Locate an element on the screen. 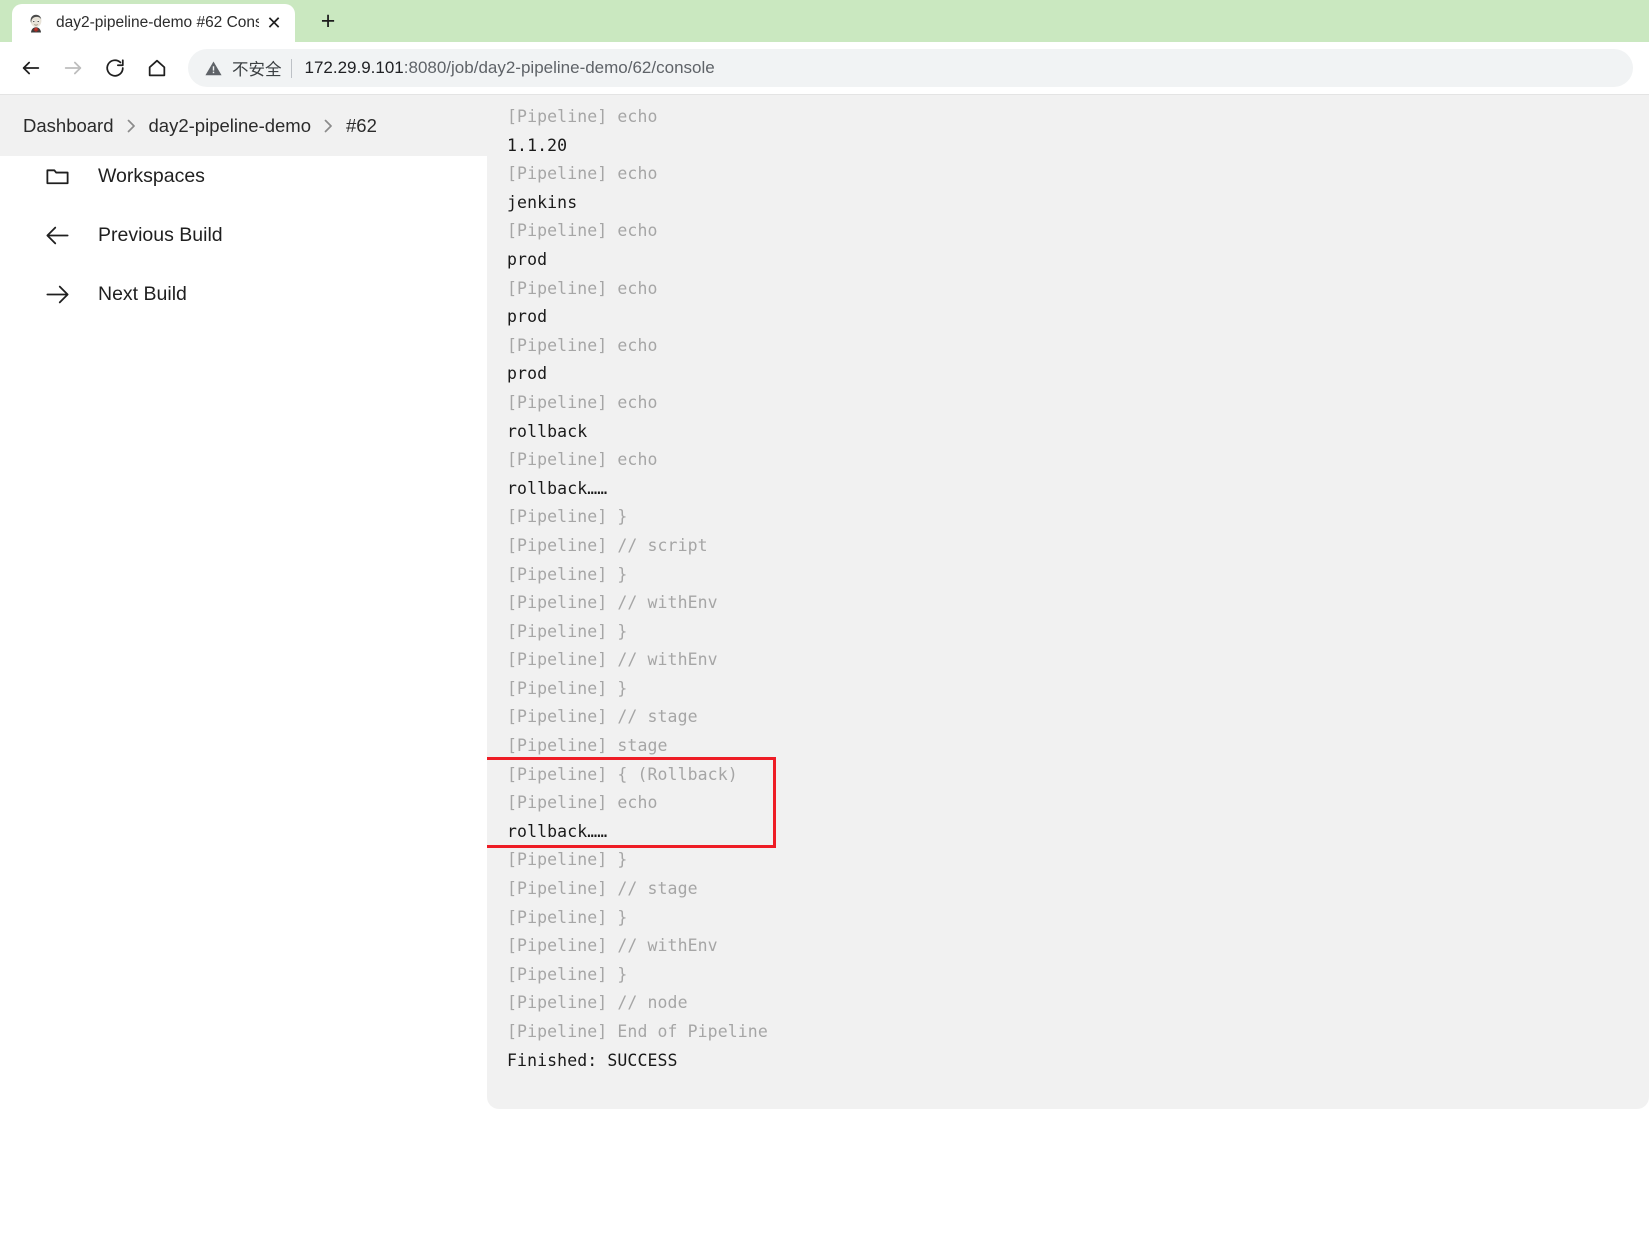  console-log-line: jenkins is located at coordinates (542, 202).